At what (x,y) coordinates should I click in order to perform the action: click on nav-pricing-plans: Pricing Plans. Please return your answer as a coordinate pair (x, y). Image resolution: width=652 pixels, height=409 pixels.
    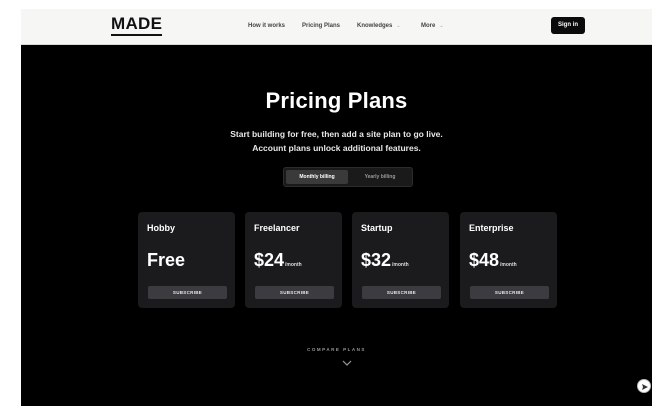
    Looking at the image, I should click on (321, 26).